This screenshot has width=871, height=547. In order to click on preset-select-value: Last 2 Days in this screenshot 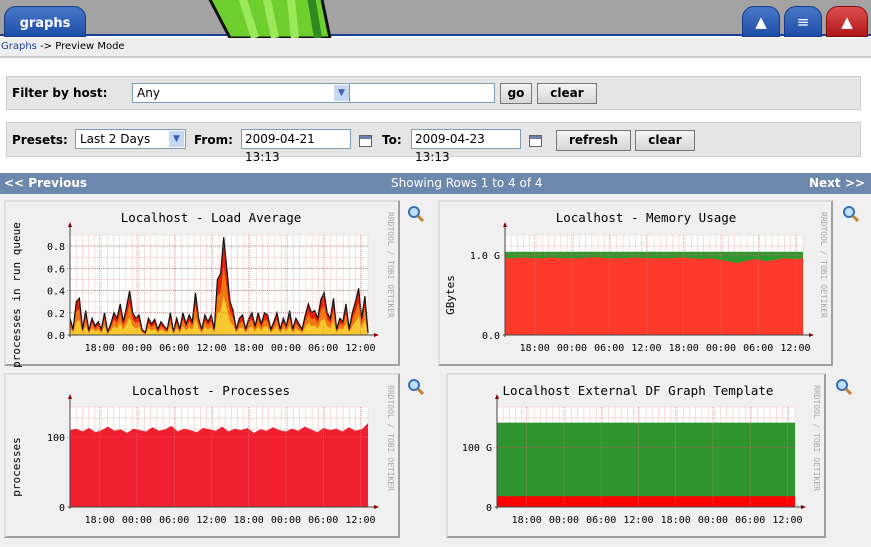, I will do `click(115, 139)`.